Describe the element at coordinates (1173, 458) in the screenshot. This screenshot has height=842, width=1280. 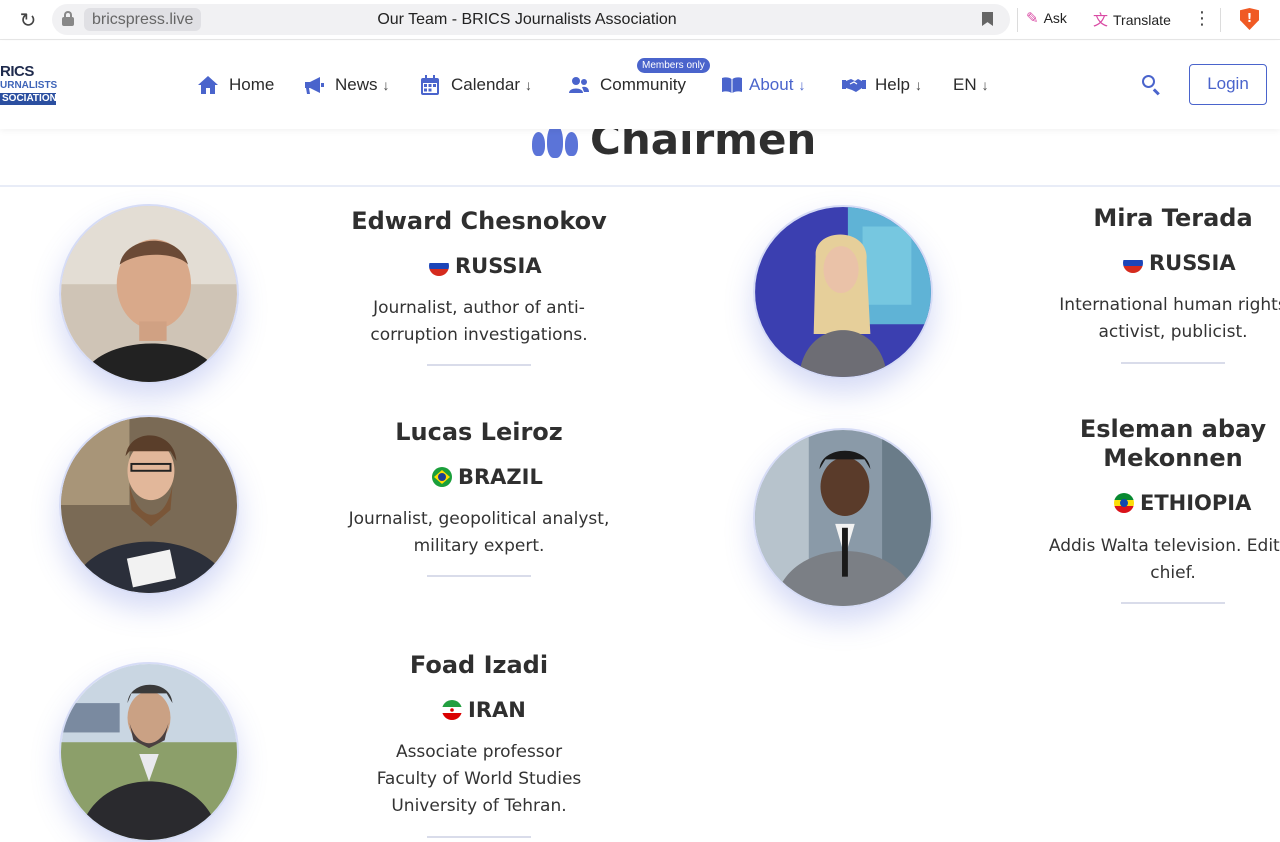
I see `member-name-line: Mekonnen` at that location.